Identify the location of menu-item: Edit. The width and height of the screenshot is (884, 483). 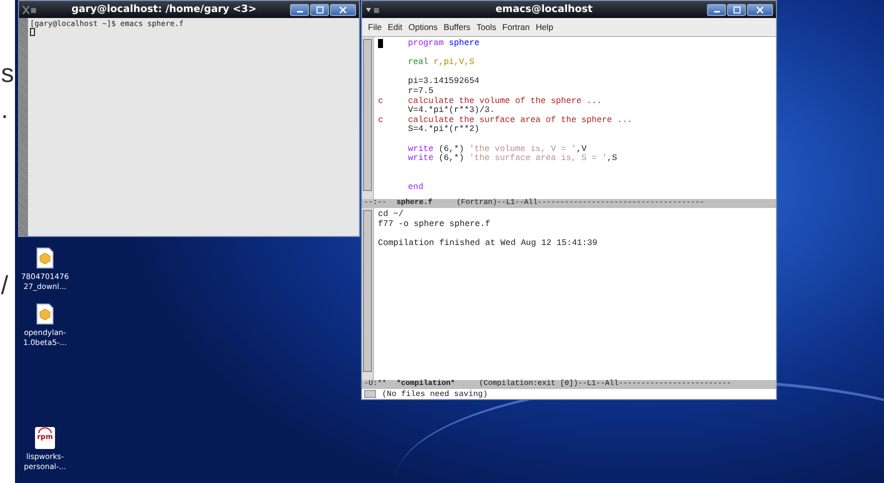
(395, 27).